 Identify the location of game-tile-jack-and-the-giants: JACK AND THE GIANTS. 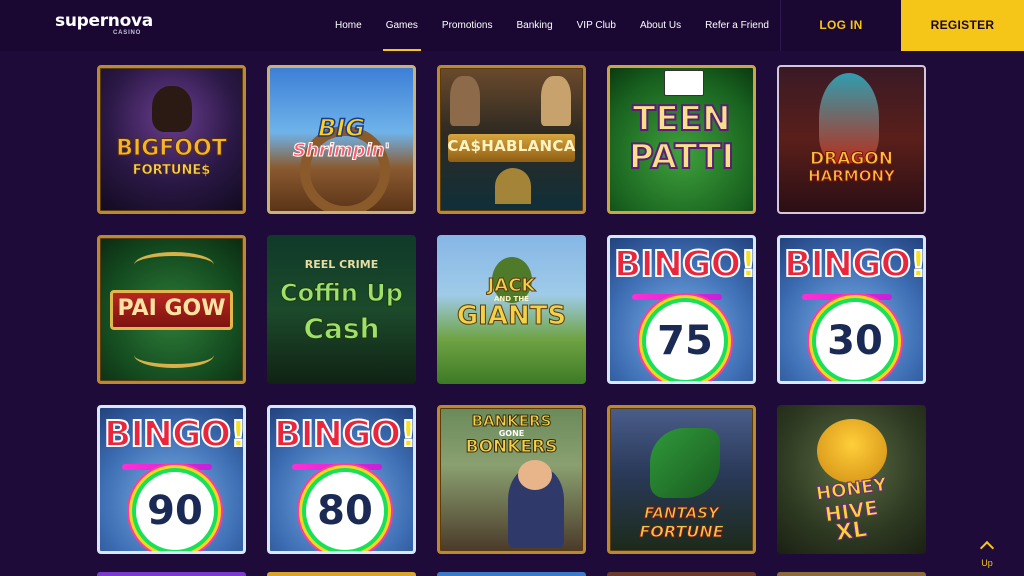
(511, 309).